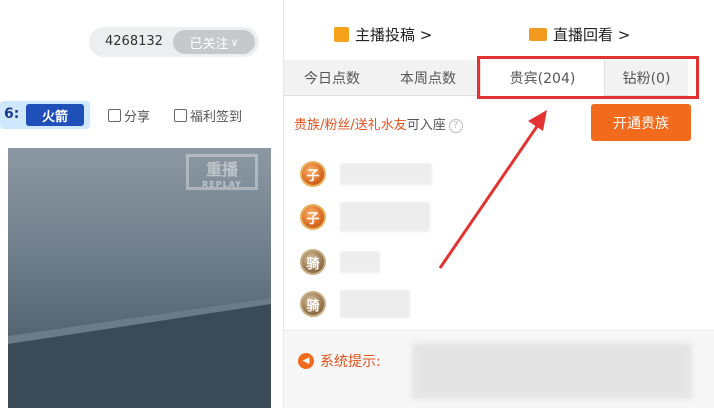 The width and height of the screenshot is (714, 408). I want to click on calendar-check-icon, so click(180, 115).